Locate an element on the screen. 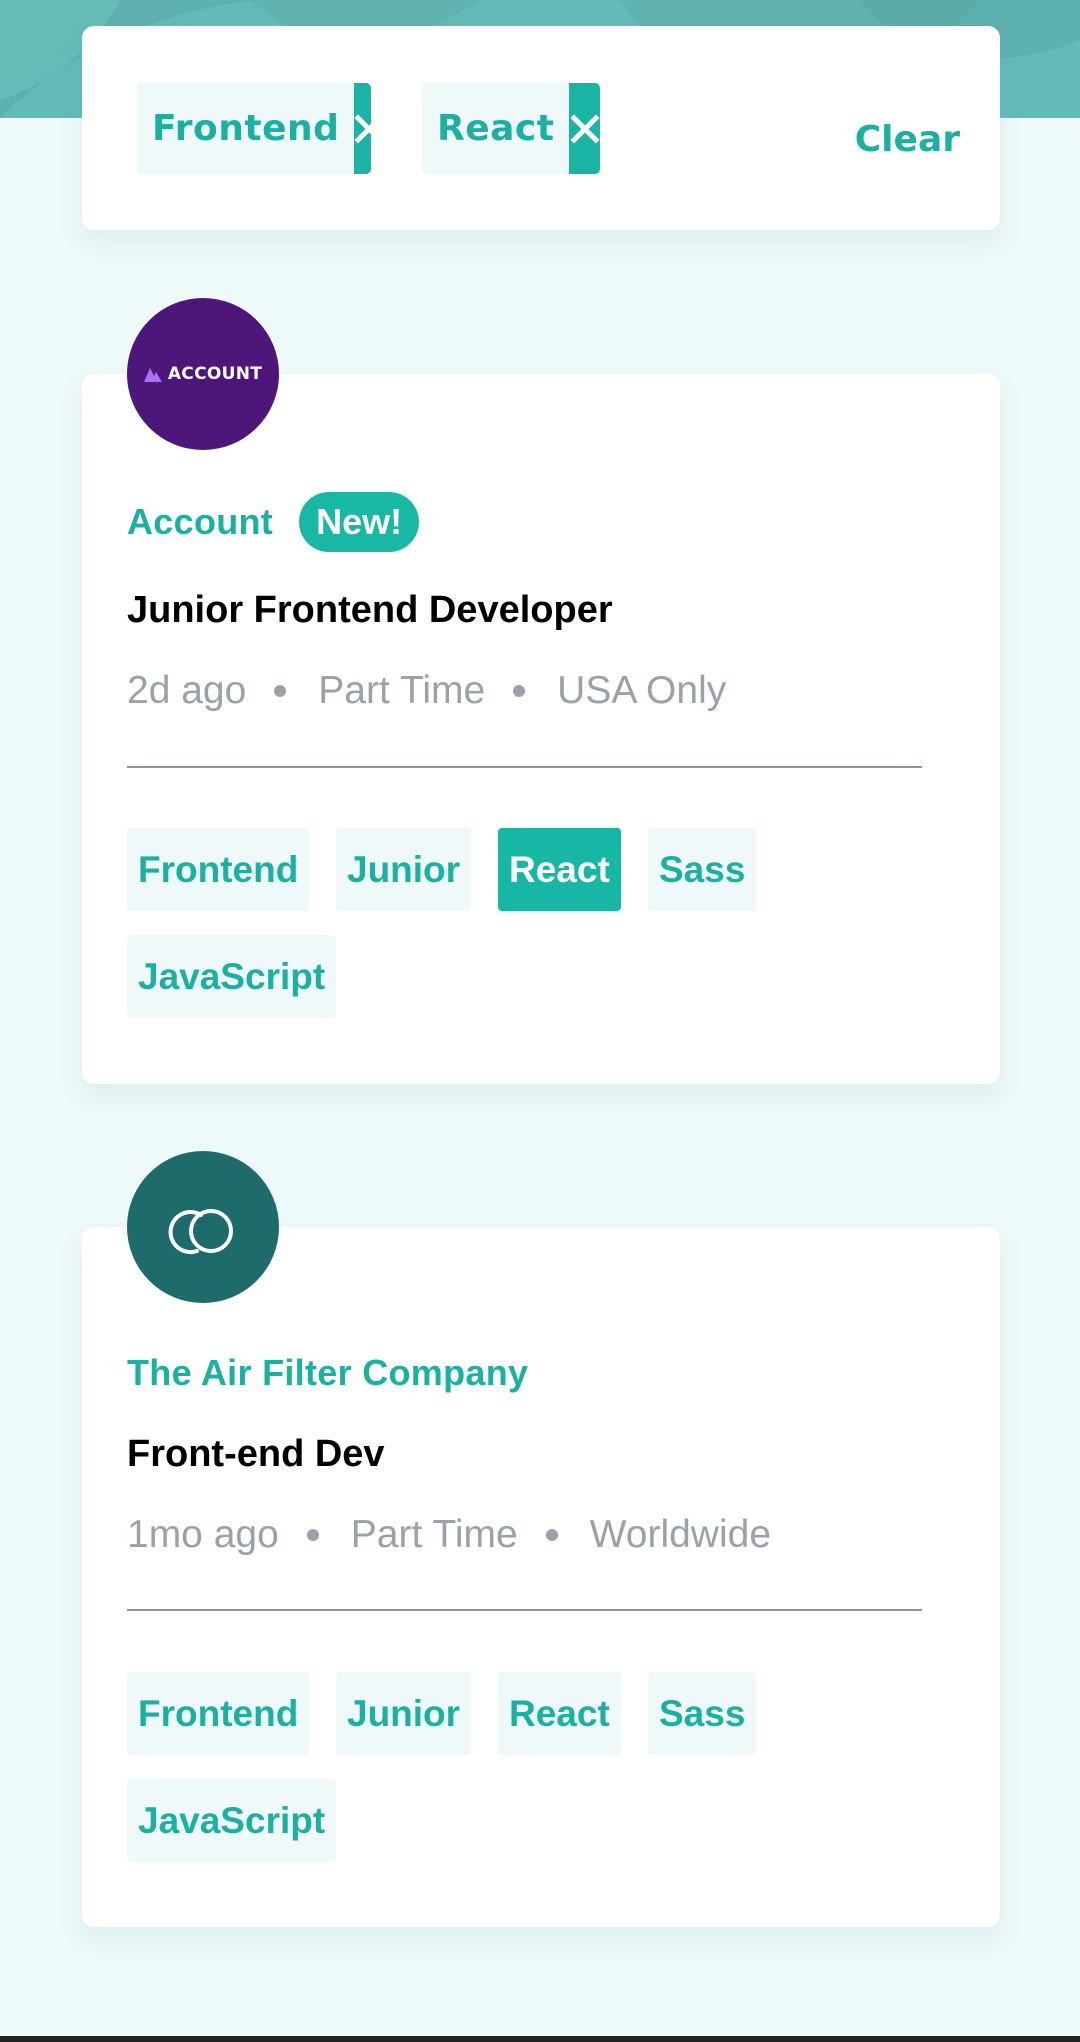 Image resolution: width=1080 pixels, height=2042 pixels. remove-filter-frontend-button is located at coordinates (362, 128).